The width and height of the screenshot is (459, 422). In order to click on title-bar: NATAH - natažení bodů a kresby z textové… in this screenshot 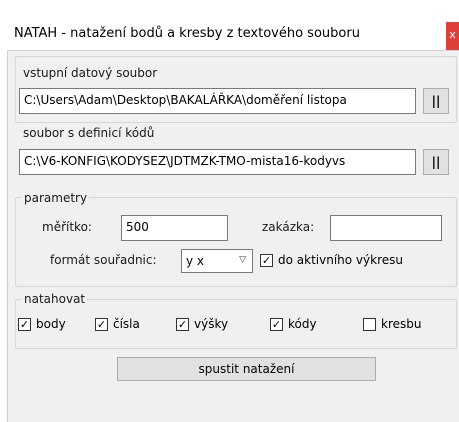, I will do `click(229, 25)`.